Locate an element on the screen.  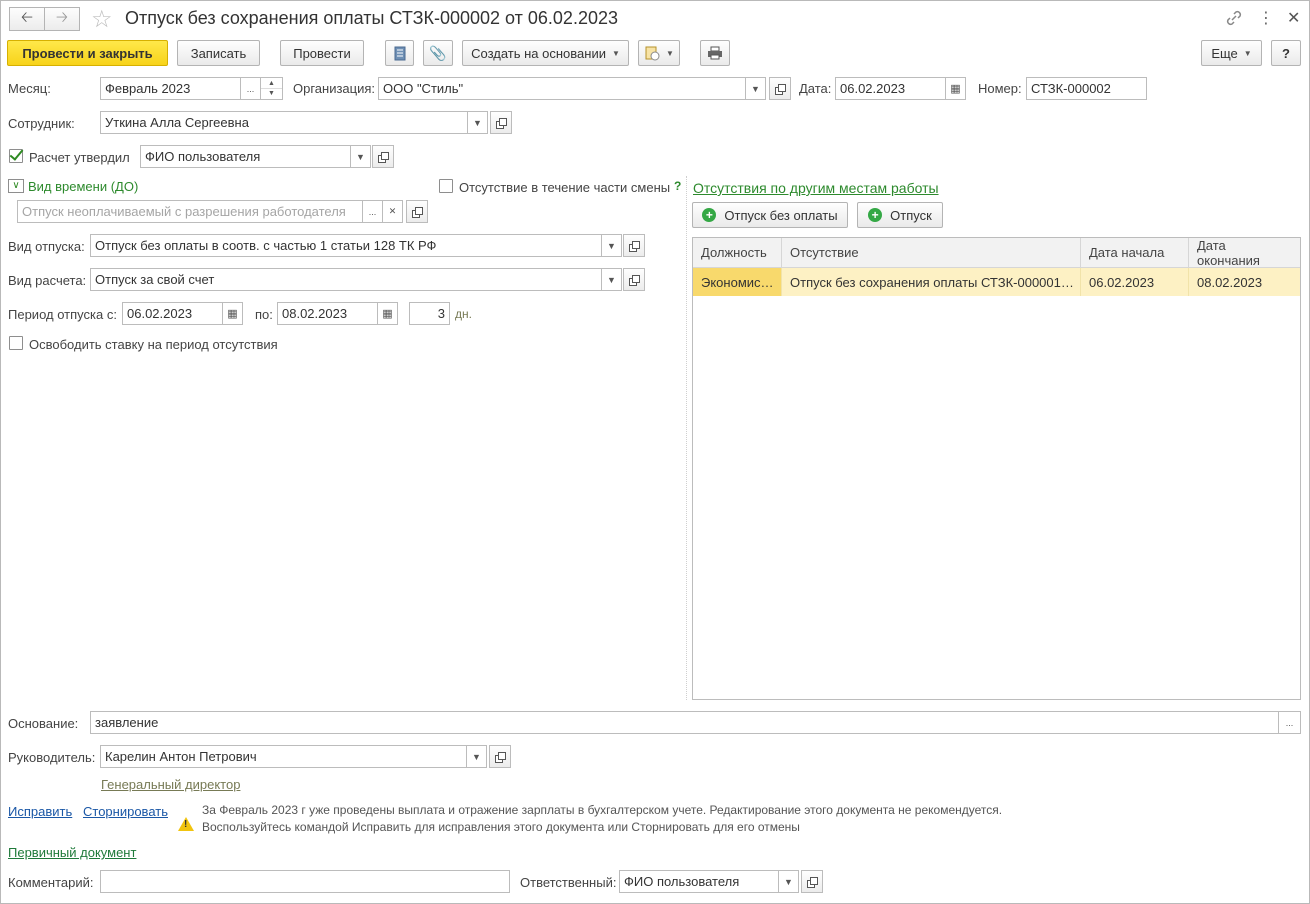
date-field: 06.02.2023 is located at coordinates (890, 88).